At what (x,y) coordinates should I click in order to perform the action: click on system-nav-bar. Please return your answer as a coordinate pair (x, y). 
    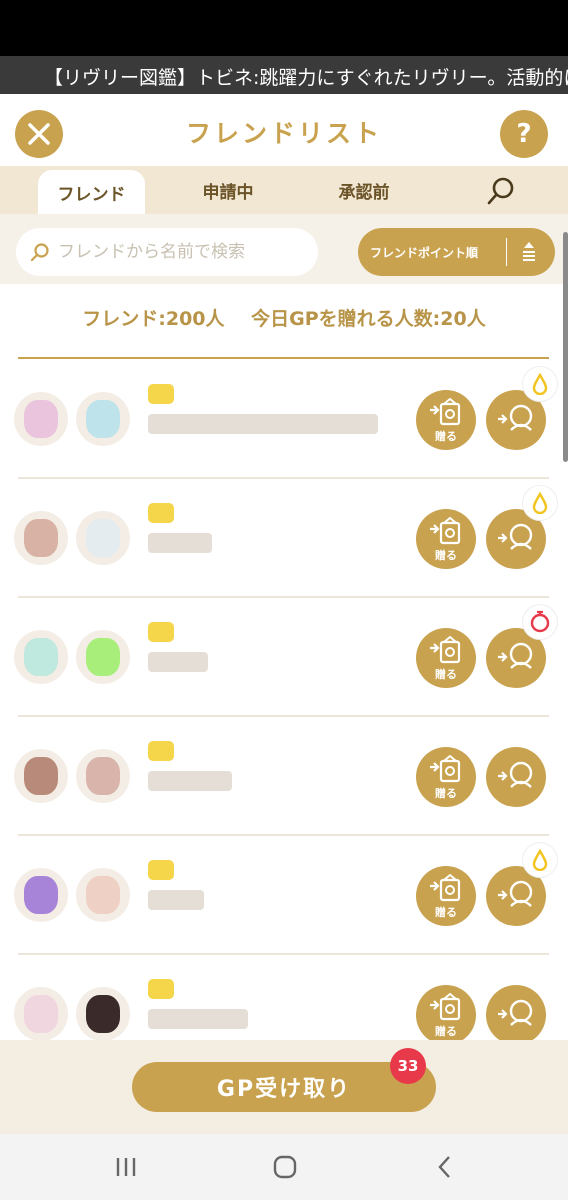
    Looking at the image, I should click on (284, 1167).